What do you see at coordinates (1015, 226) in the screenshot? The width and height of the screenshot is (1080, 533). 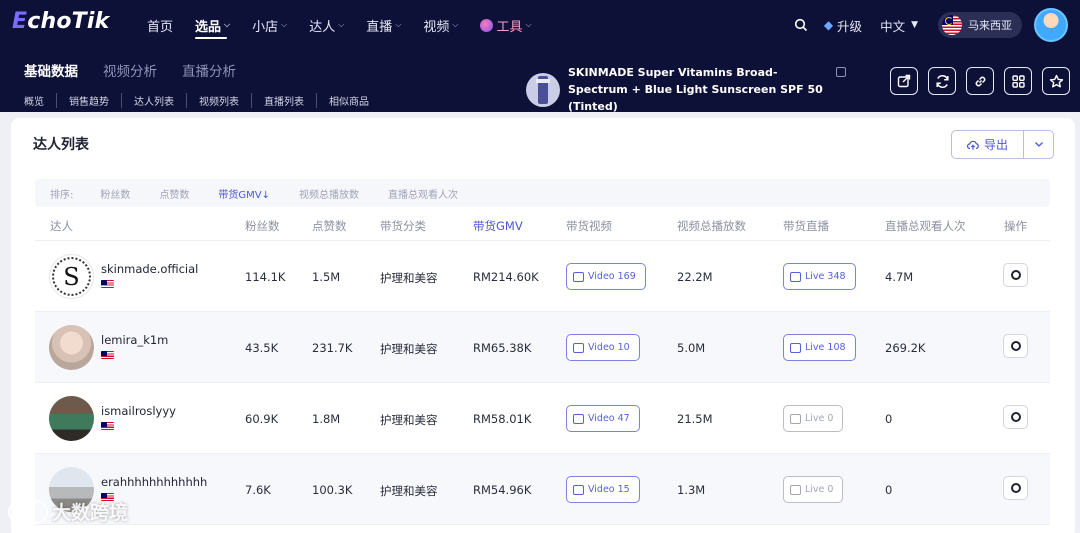 I see `col-actions: 操作` at bounding box center [1015, 226].